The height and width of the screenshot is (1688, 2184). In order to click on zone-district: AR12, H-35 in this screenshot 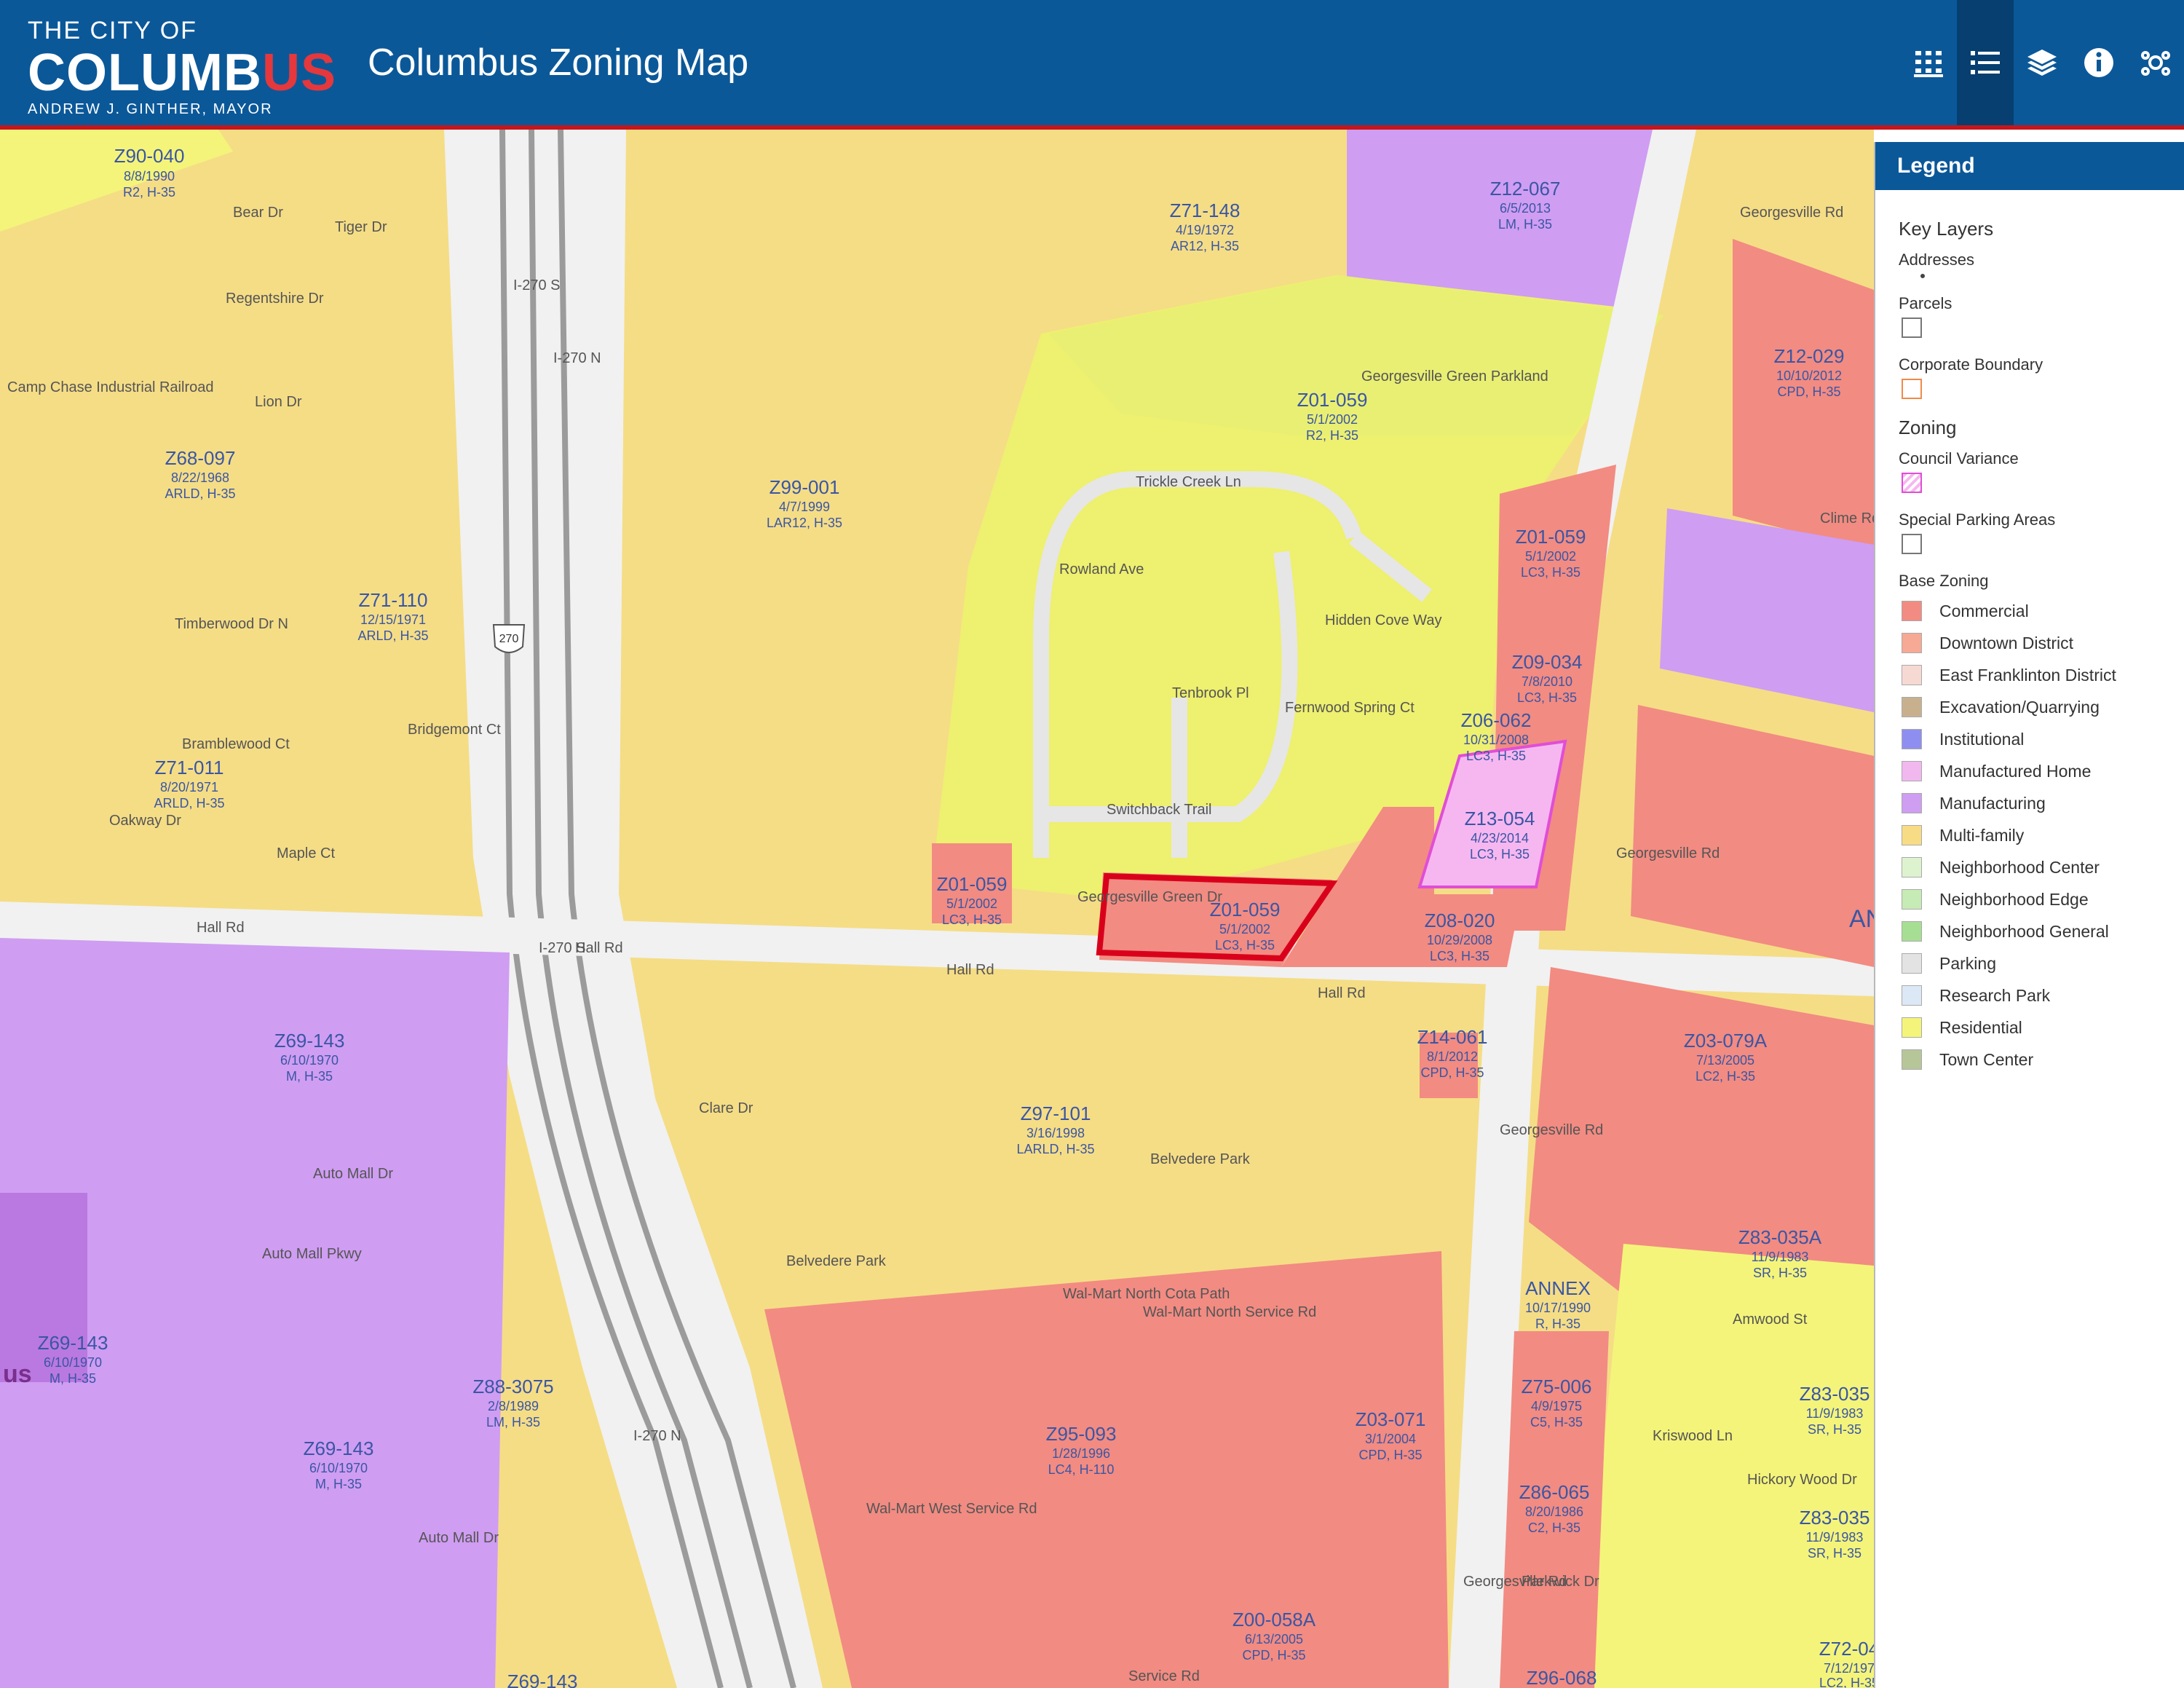, I will do `click(1205, 246)`.